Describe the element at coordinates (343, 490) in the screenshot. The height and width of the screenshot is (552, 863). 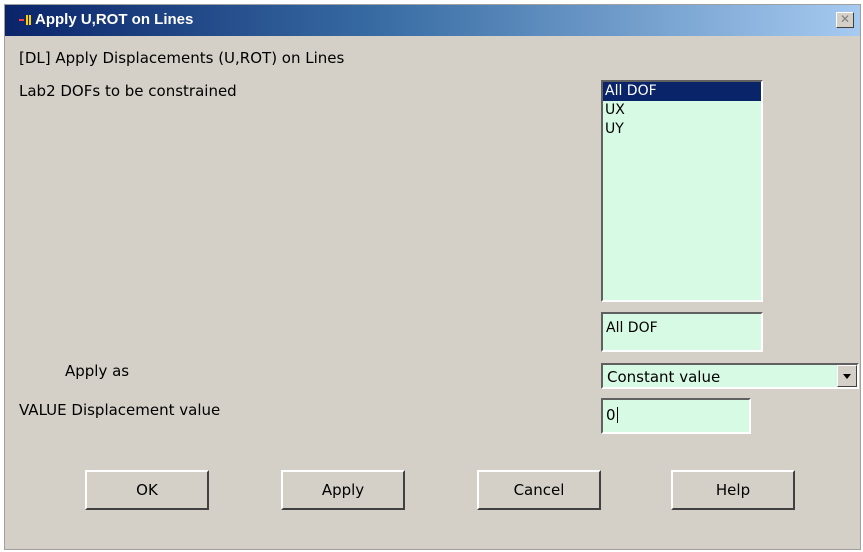
I see `apply-button: Apply` at that location.